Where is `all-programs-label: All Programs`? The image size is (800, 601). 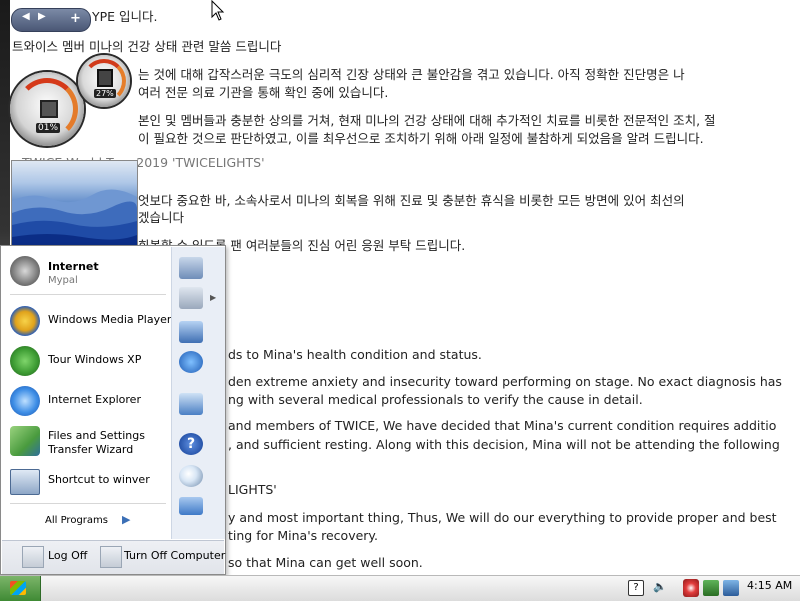
all-programs-label: All Programs is located at coordinates (76, 520).